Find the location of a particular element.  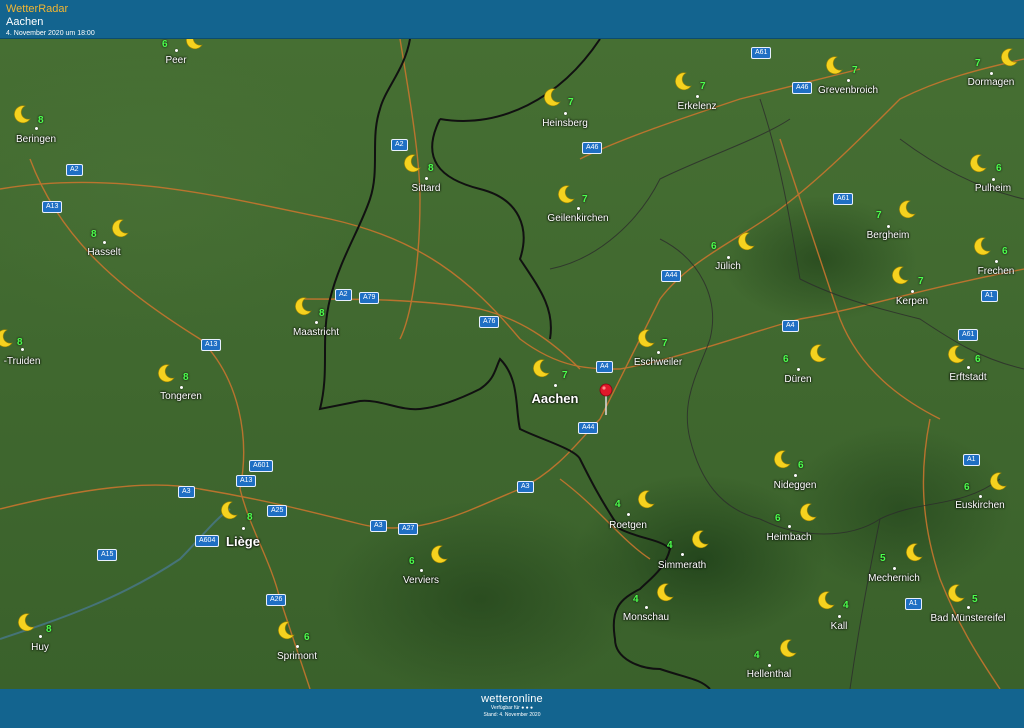

highway-badge: A25 is located at coordinates (277, 511).